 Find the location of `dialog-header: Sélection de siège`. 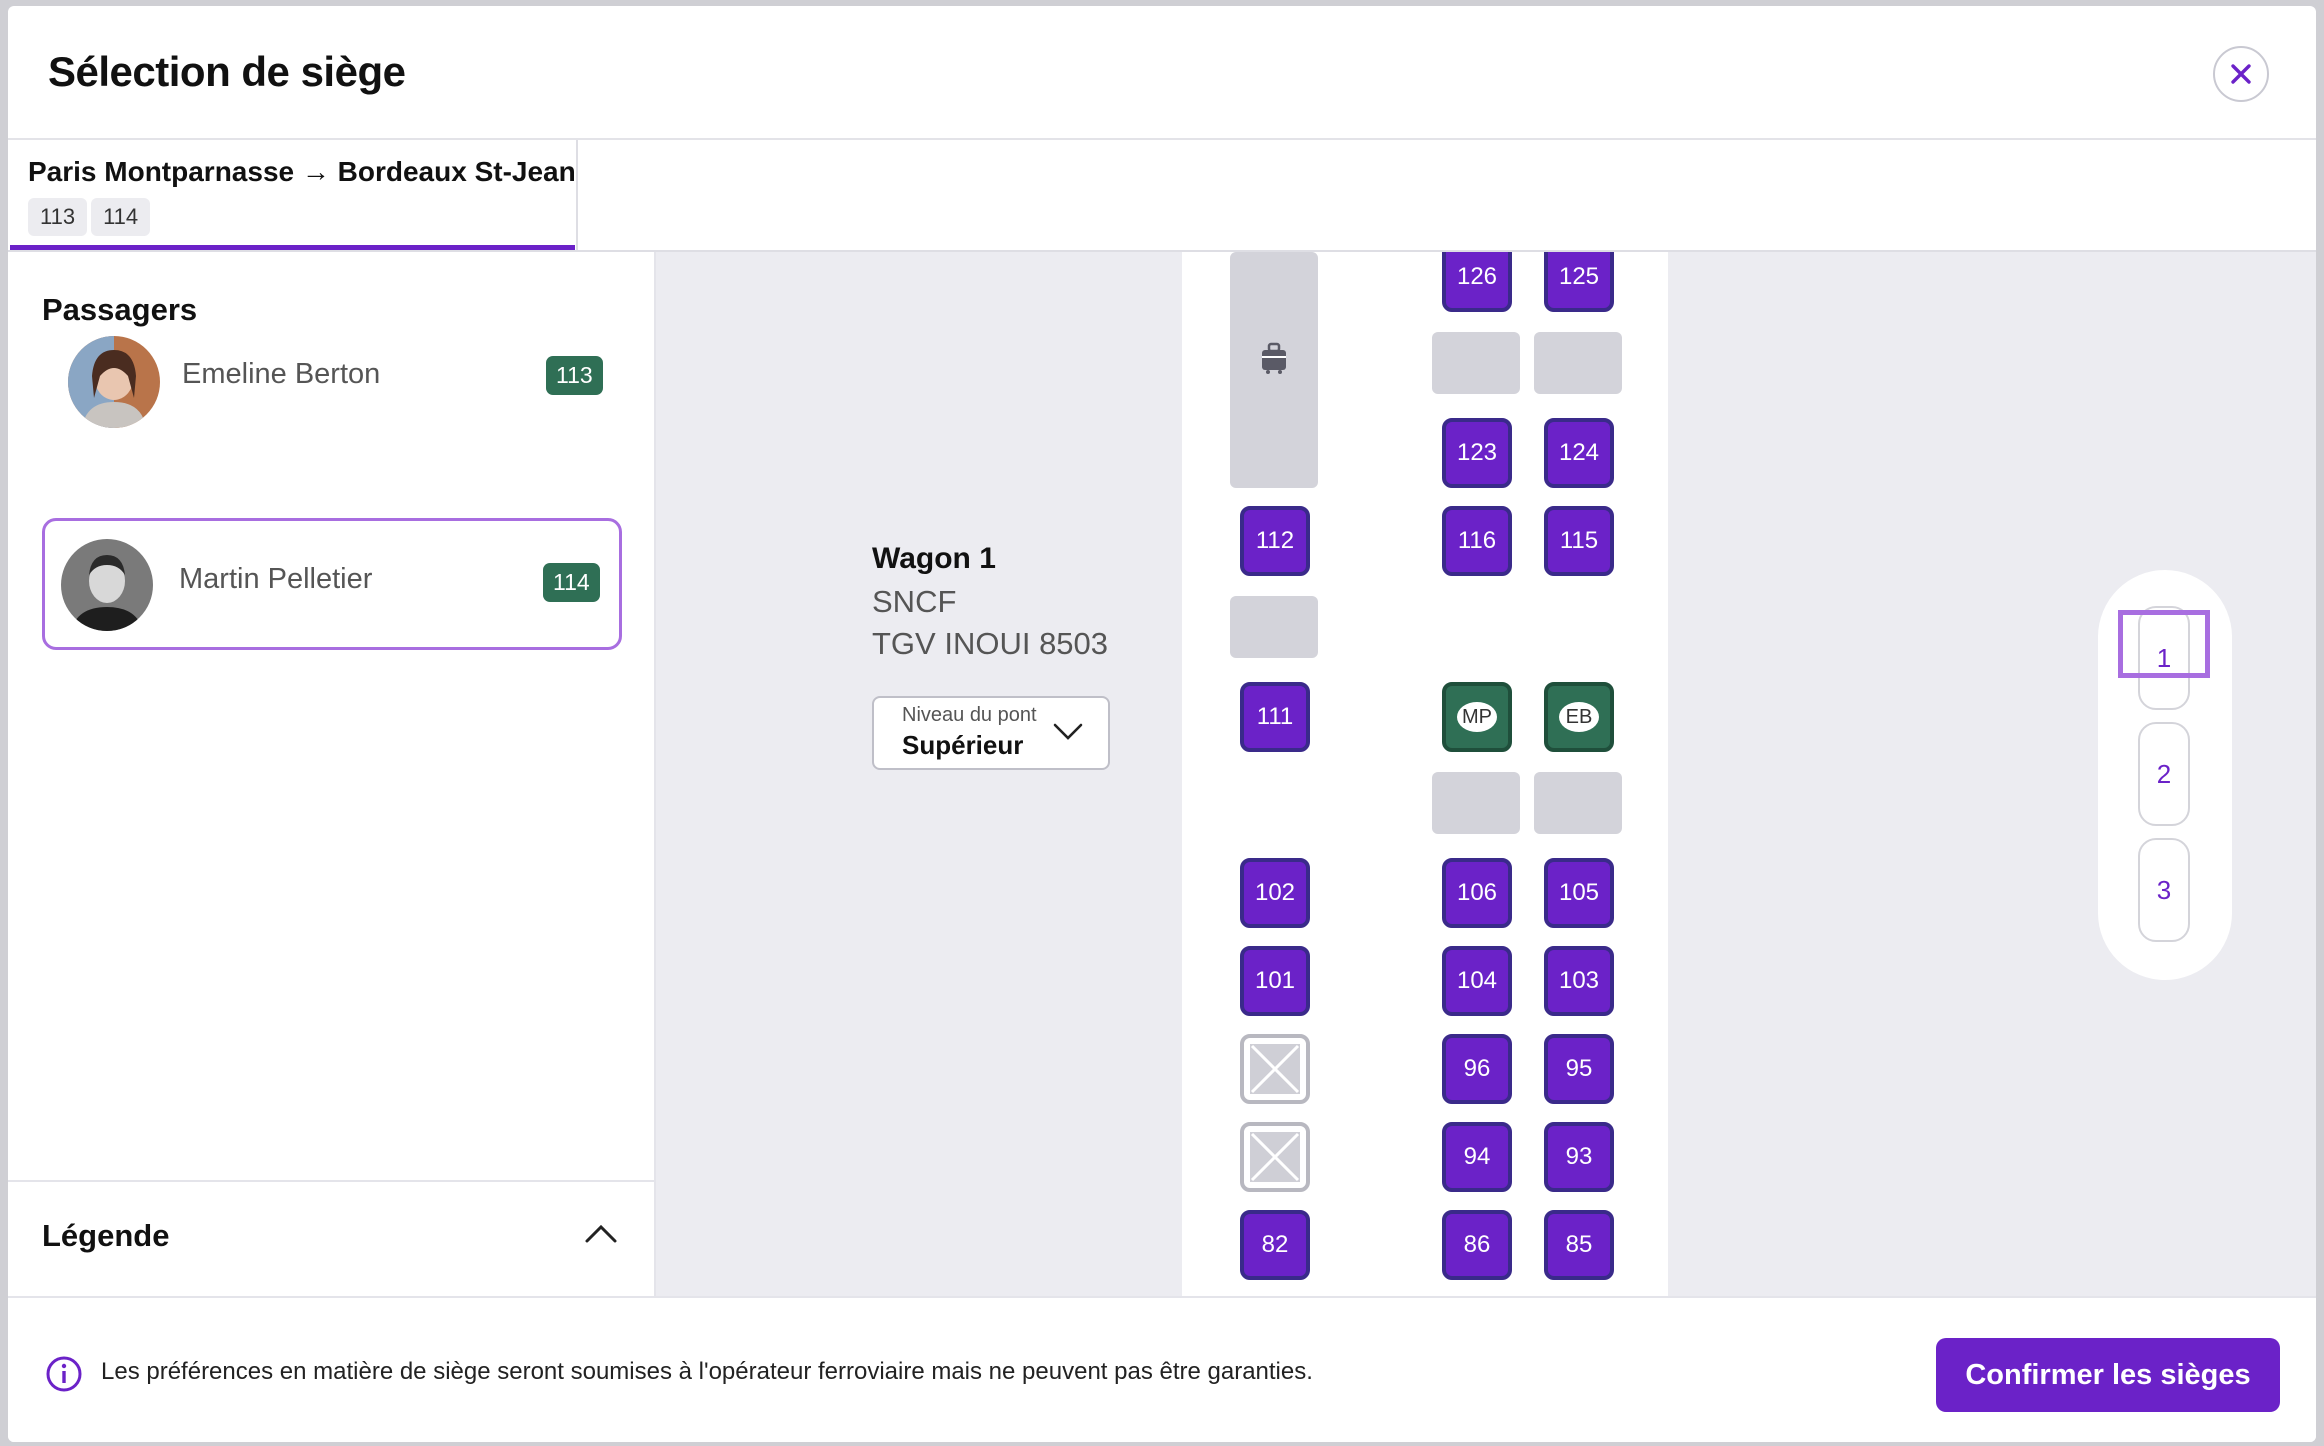

dialog-header: Sélection de siège is located at coordinates (1162, 73).